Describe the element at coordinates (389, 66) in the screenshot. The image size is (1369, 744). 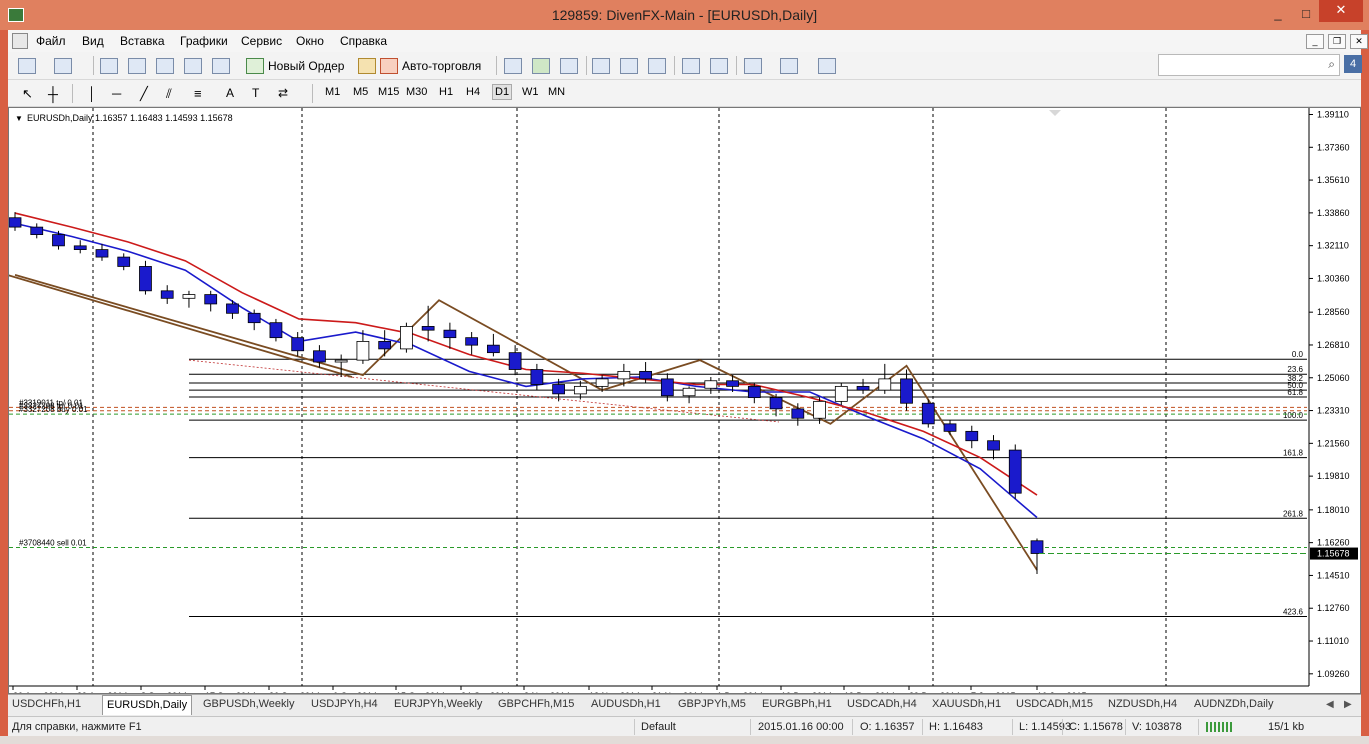
I see `auto-trading-icon` at that location.